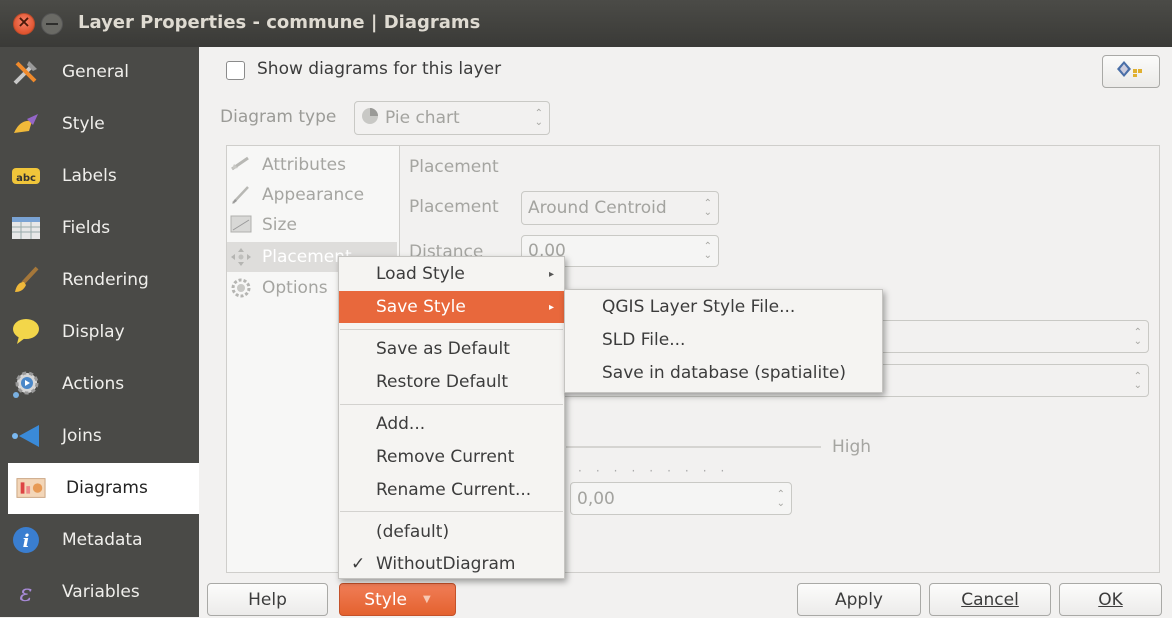 This screenshot has width=1172, height=618. I want to click on sidebar-item-labels: abc Labels, so click(99, 176).